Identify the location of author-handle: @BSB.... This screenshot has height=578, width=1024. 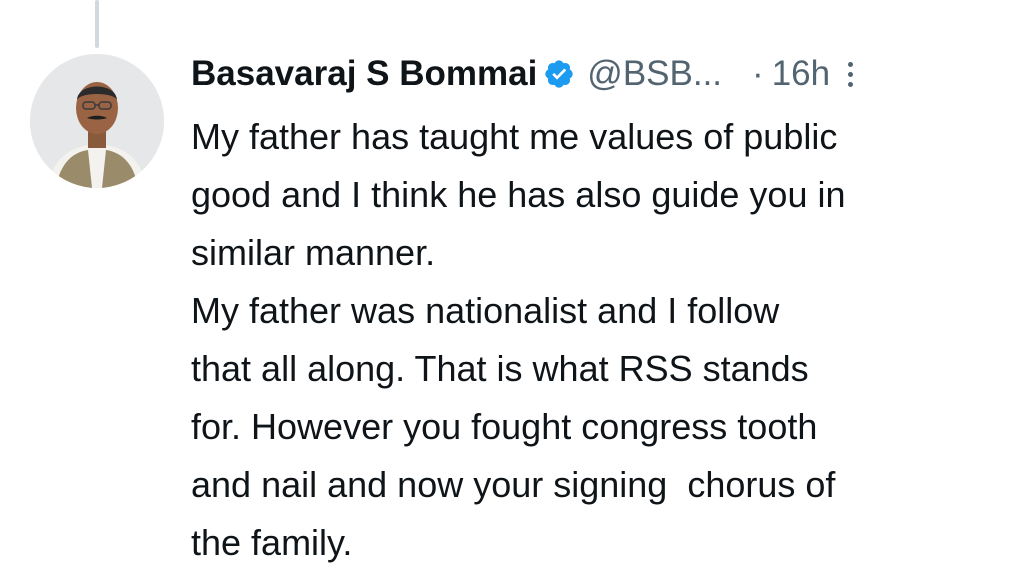
(654, 74).